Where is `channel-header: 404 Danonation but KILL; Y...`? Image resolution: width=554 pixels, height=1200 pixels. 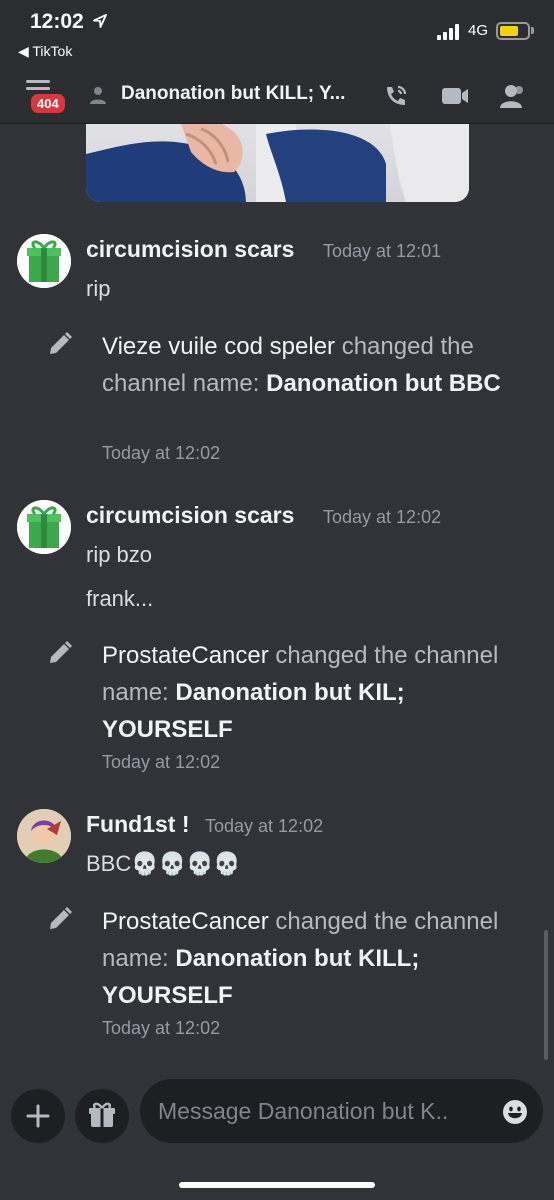 channel-header: 404 Danonation but KILL; Y... is located at coordinates (277, 95).